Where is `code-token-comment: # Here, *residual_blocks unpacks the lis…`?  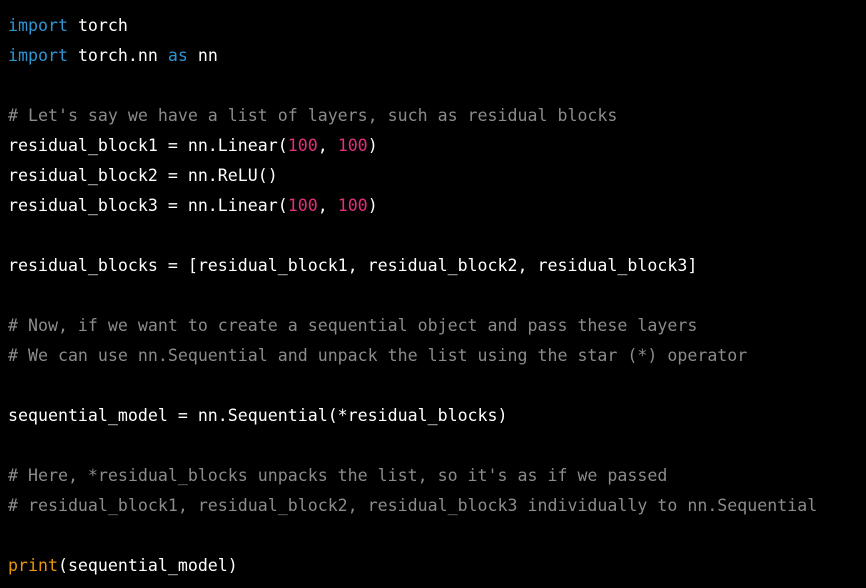
code-token-comment: # Here, *residual_blocks unpacks the lis… is located at coordinates (338, 475).